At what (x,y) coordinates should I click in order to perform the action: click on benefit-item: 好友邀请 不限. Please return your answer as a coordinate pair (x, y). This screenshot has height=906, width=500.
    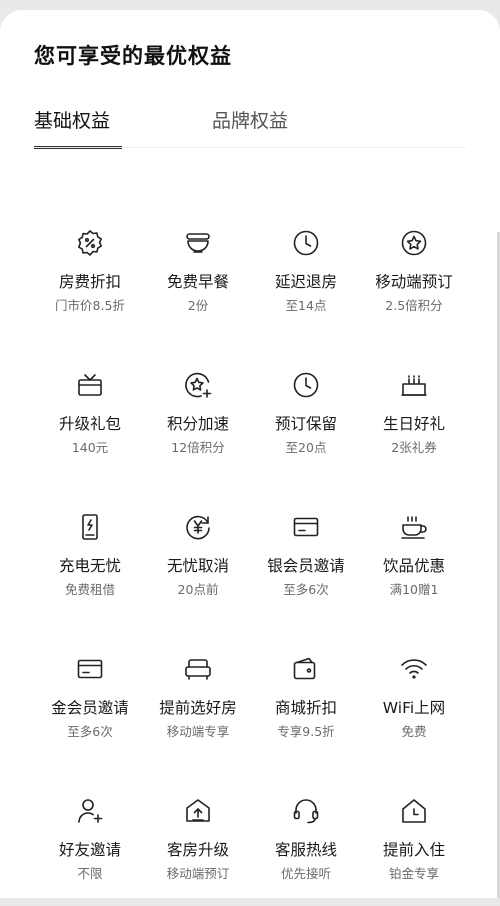
    Looking at the image, I should click on (90, 851).